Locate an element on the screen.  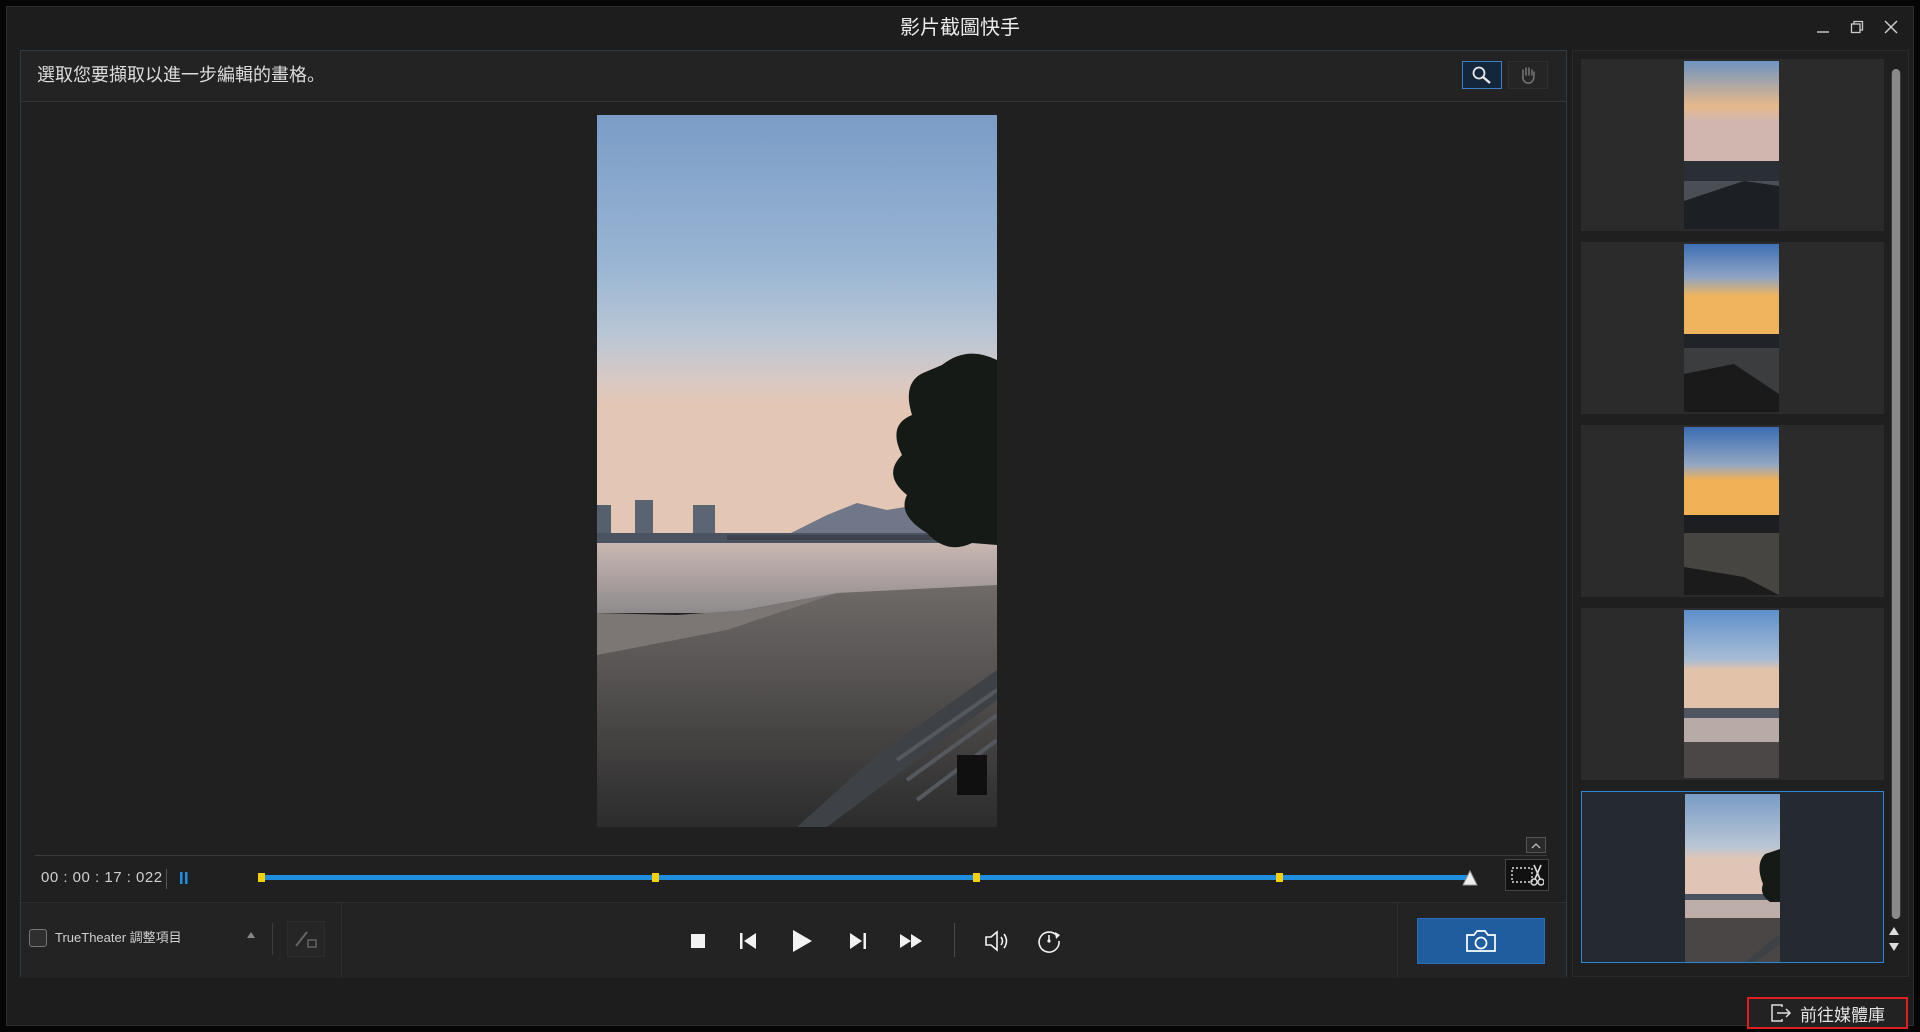
previous-frame-icon is located at coordinates (748, 941).